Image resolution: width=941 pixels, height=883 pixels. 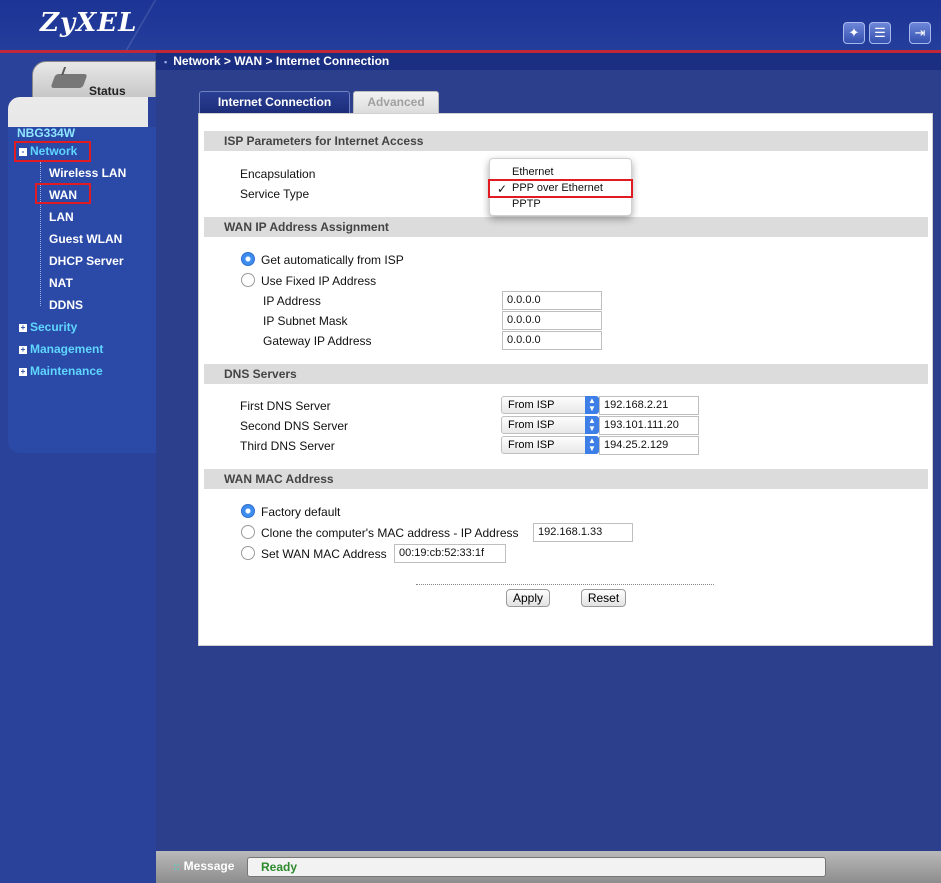 I want to click on third-dns-input: 194.25.2.129, so click(x=649, y=445).